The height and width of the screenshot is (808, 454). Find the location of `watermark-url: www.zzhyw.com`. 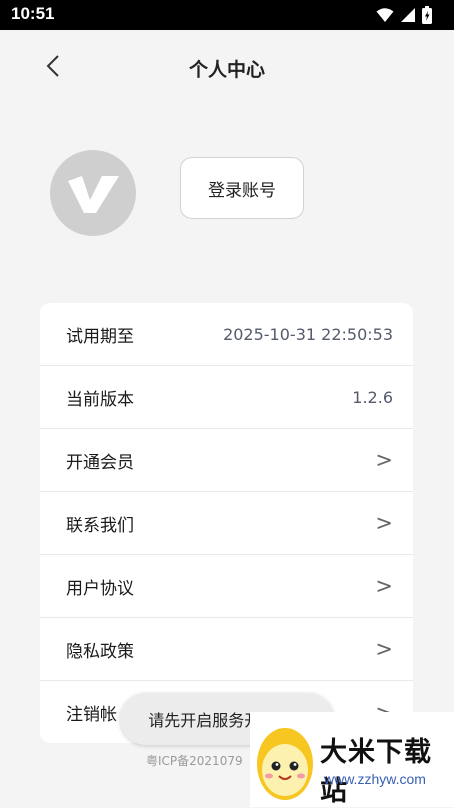

watermark-url: www.zzhyw.com is located at coordinates (375, 779).